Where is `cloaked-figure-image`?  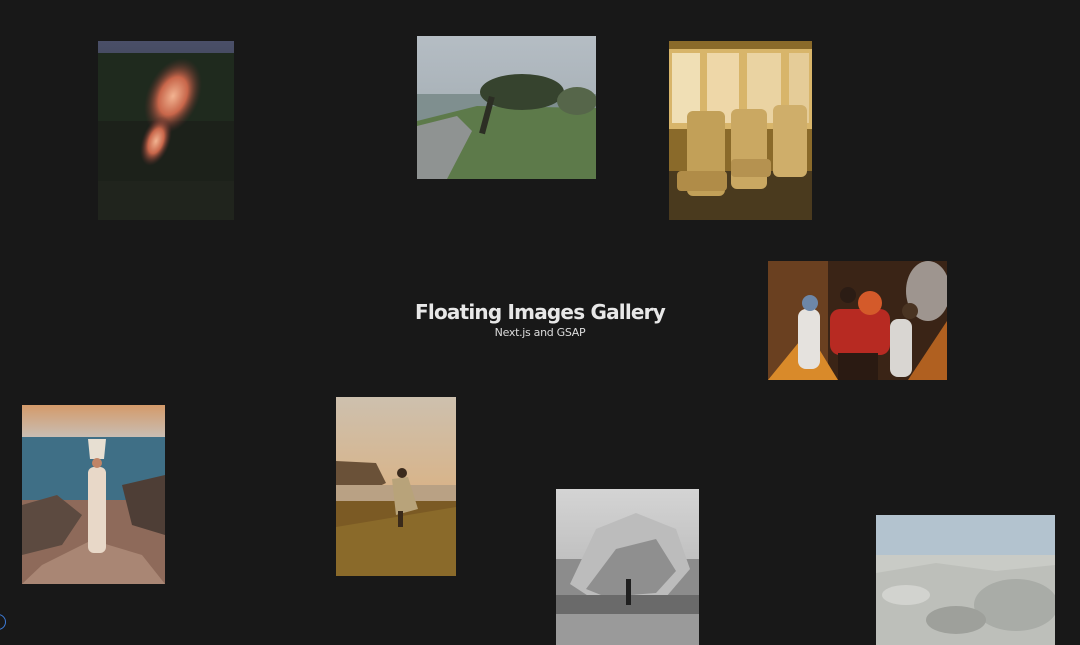
cloaked-figure-image is located at coordinates (396, 486).